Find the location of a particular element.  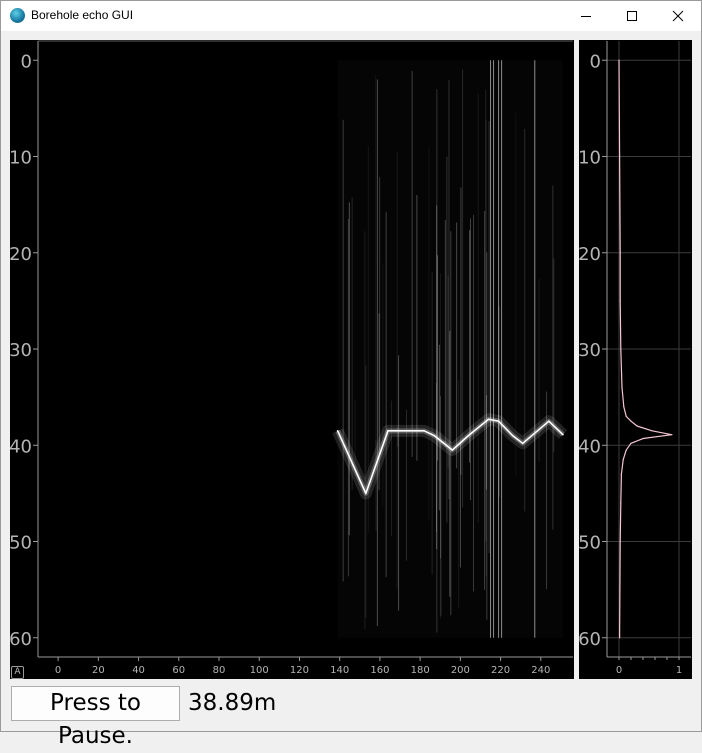

minimize-icon is located at coordinates (586, 16).